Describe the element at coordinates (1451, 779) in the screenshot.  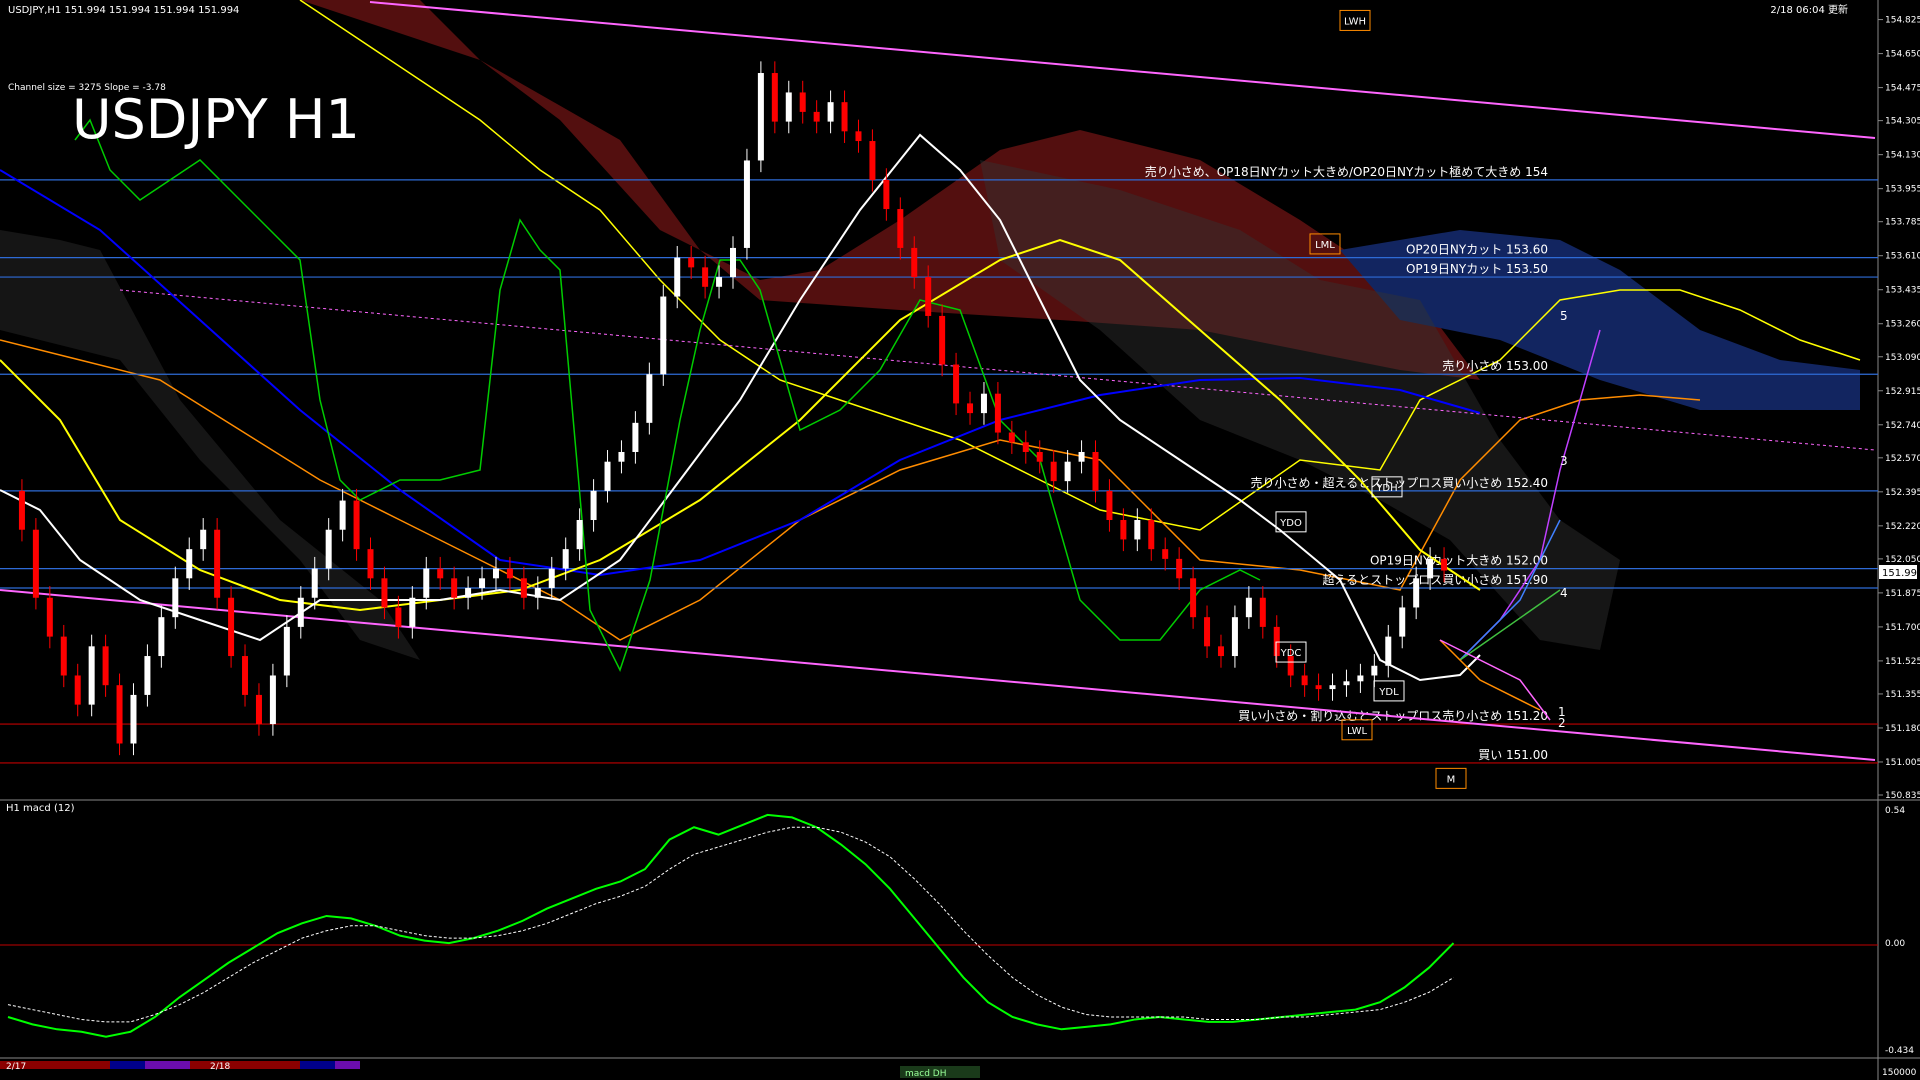
I see `marker-label: M` at that location.